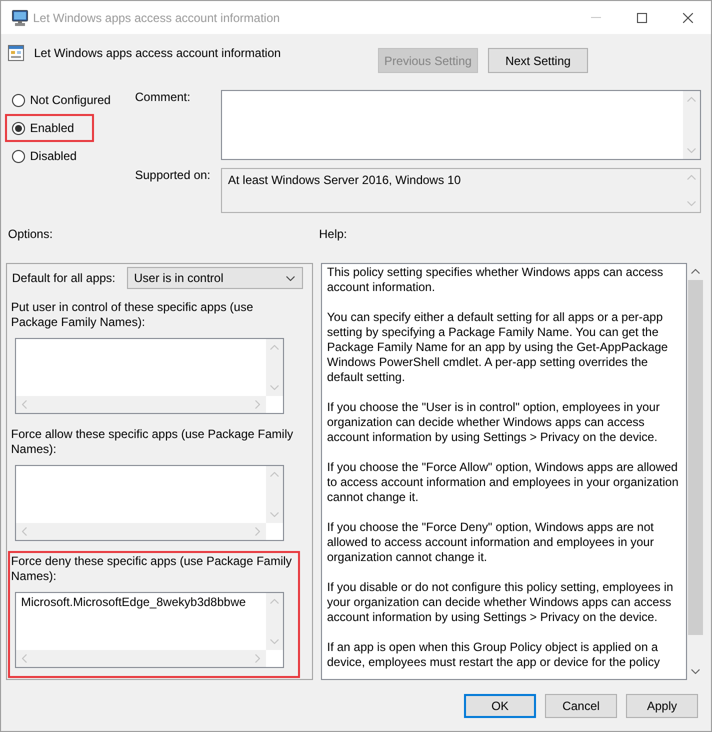  What do you see at coordinates (64, 278) in the screenshot?
I see `field-label: Default for all apps:` at bounding box center [64, 278].